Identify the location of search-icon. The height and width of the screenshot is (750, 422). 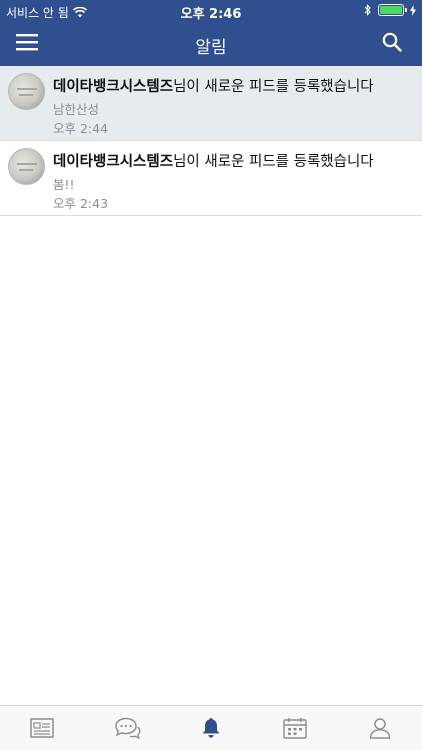
(392, 42).